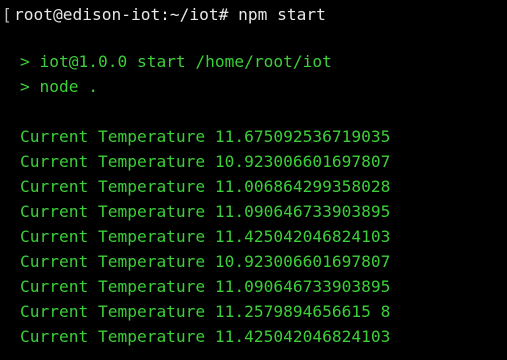 Image resolution: width=507 pixels, height=360 pixels. Describe the element at coordinates (59, 86) in the screenshot. I see `npm-output-line: > node .` at that location.